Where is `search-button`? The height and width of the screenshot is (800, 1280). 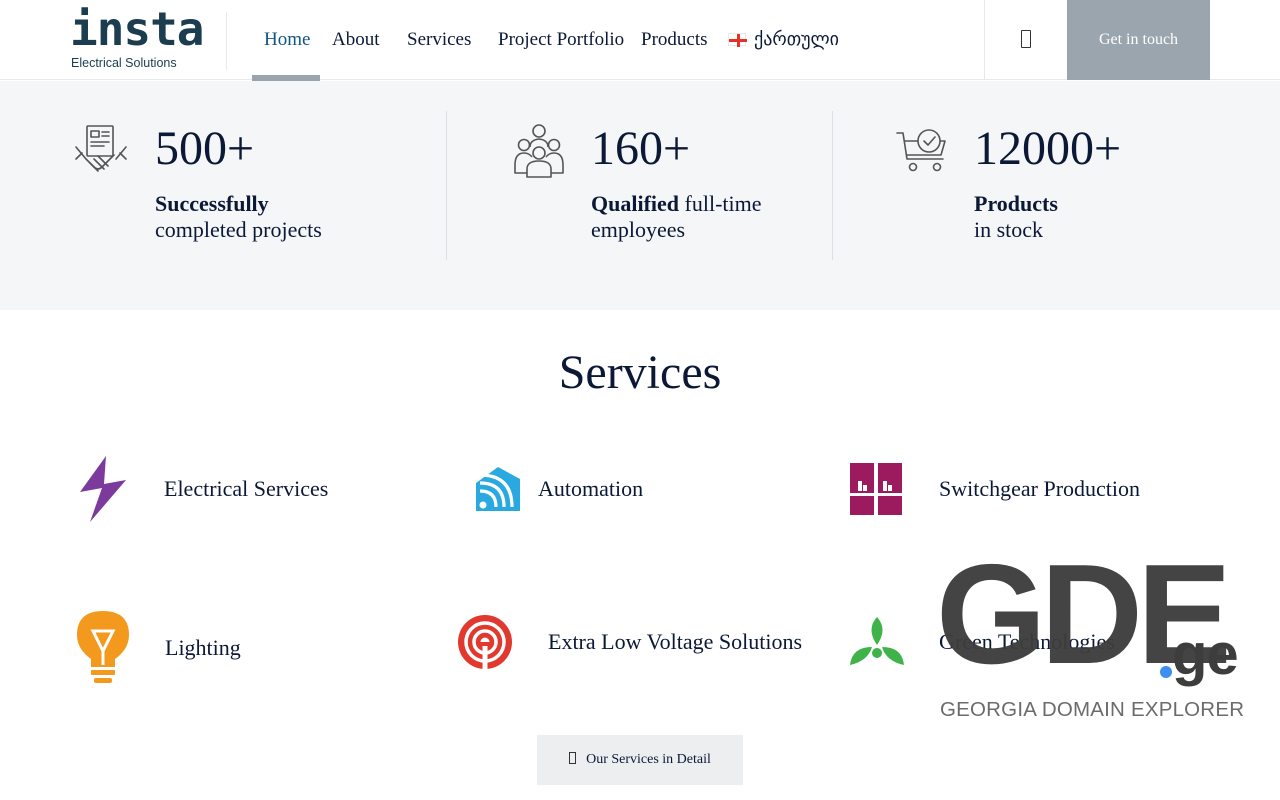
search-button is located at coordinates (1026, 40).